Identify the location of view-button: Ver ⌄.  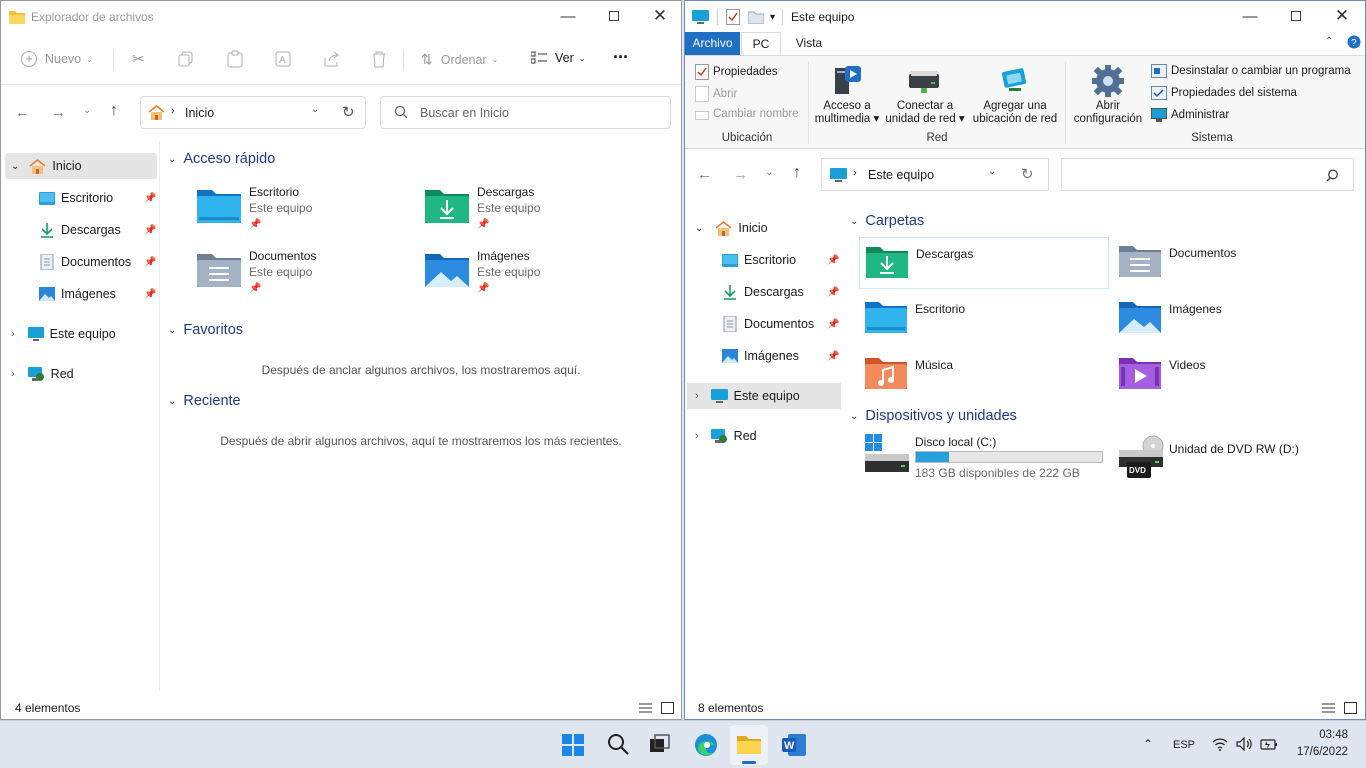
(558, 58).